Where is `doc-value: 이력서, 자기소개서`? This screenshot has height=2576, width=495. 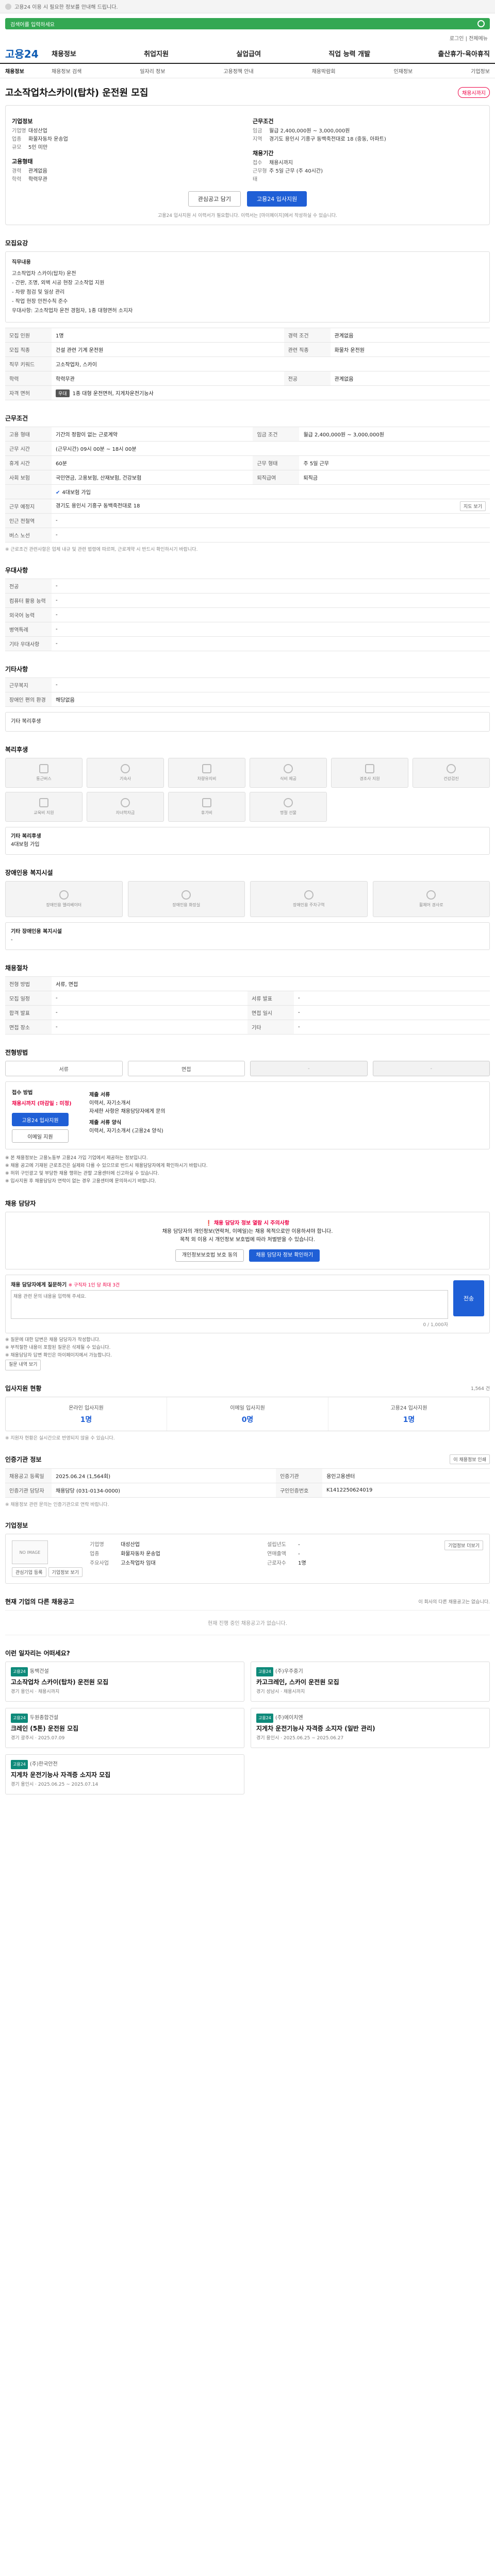 doc-value: 이력서, 자기소개서 is located at coordinates (109, 1103).